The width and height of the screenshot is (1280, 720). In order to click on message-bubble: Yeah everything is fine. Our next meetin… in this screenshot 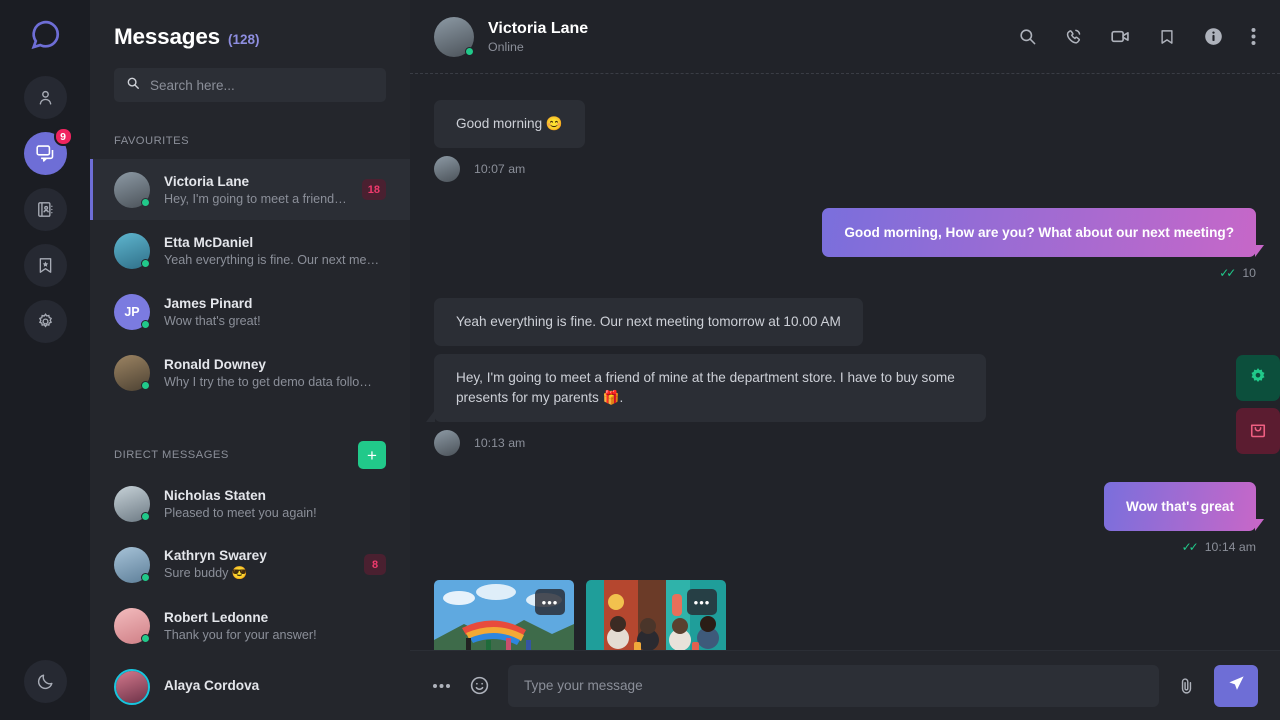, I will do `click(648, 322)`.